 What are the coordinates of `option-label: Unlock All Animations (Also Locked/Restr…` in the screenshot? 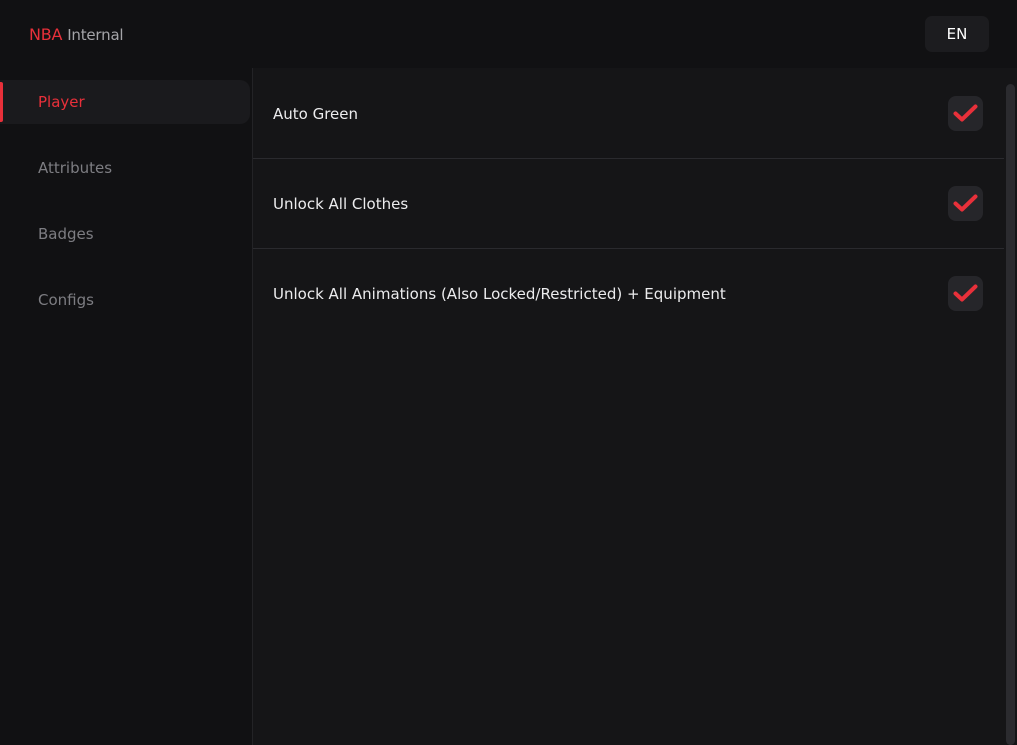 It's located at (499, 294).